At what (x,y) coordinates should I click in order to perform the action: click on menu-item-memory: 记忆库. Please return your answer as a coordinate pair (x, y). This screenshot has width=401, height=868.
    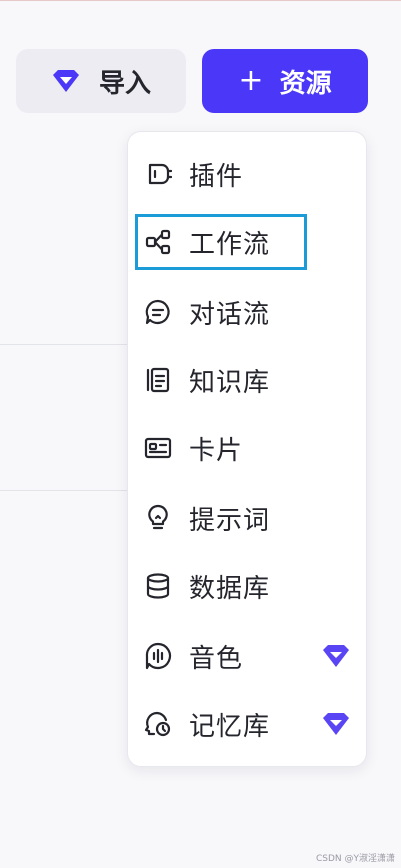
    Looking at the image, I should click on (247, 724).